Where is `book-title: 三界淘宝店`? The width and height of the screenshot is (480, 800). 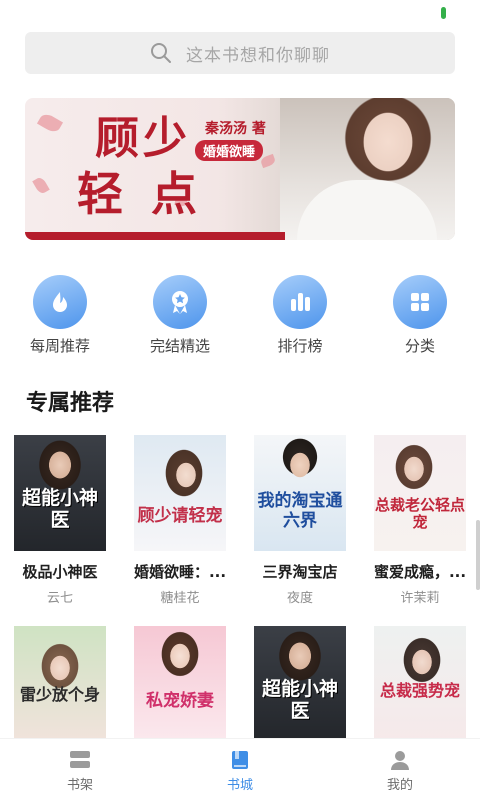 book-title: 三界淘宝店 is located at coordinates (300, 572).